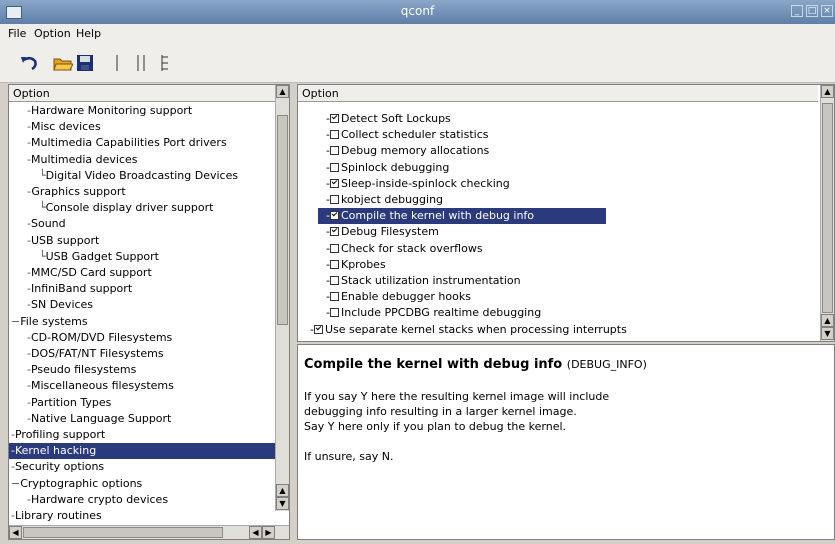 The height and width of the screenshot is (544, 835). What do you see at coordinates (142, 386) in the screenshot?
I see `tree-item: -Miscellaneous filesystems` at bounding box center [142, 386].